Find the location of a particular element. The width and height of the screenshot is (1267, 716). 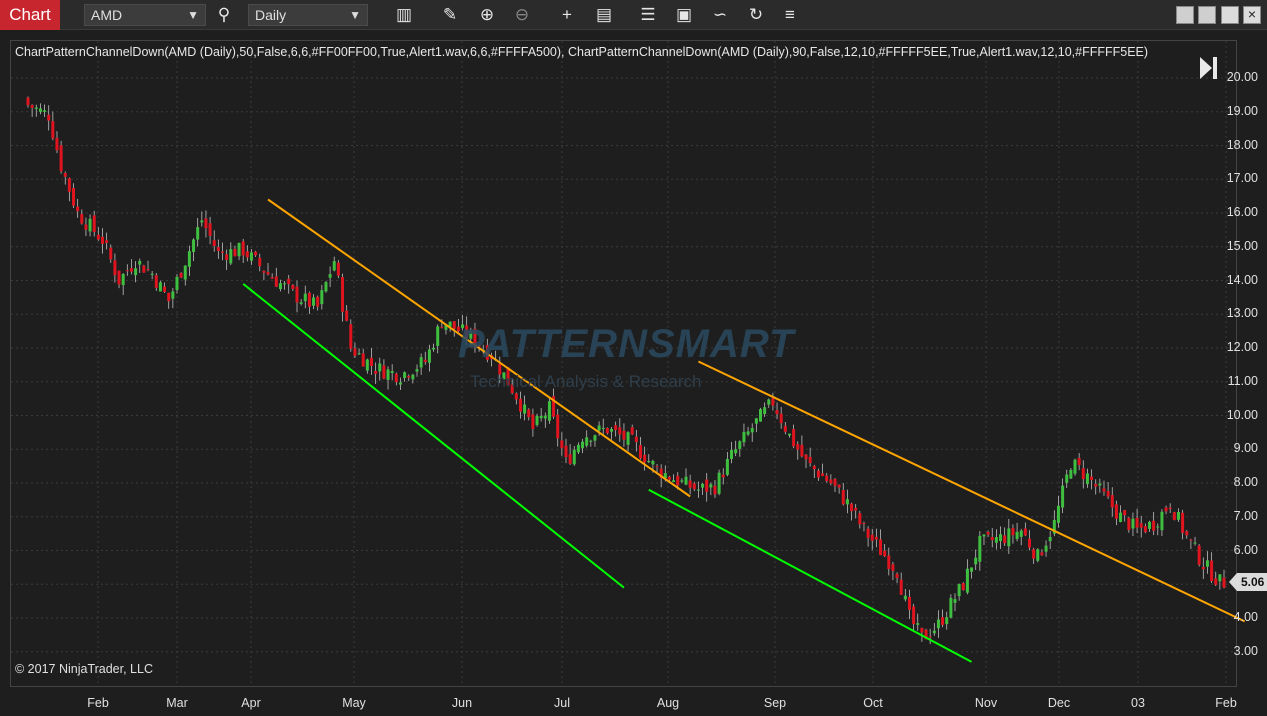

price-tick-label: 16.00 is located at coordinates (1242, 212).